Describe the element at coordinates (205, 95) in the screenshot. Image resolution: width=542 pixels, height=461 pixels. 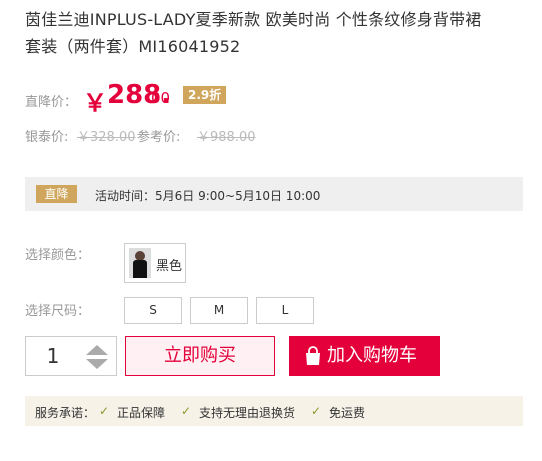
I see `discount-badge: 2.9折` at that location.